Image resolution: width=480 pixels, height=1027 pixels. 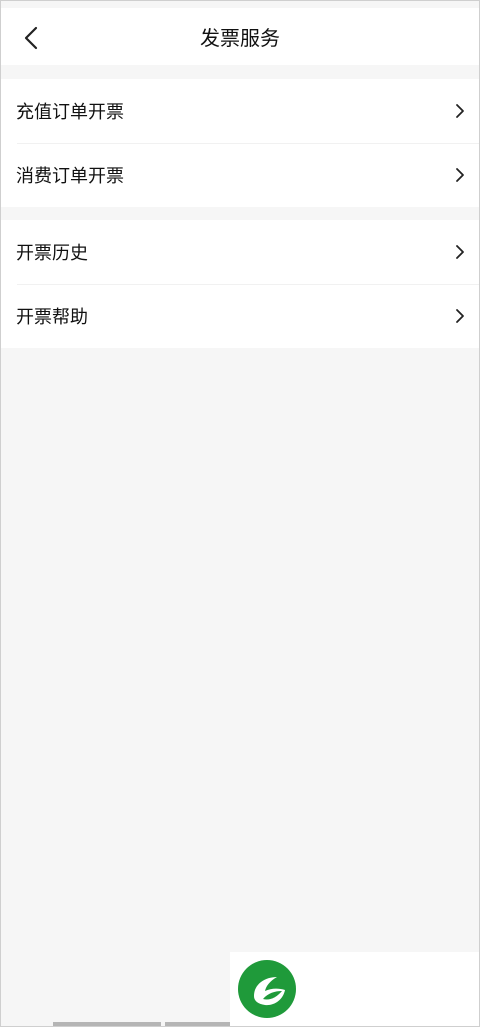 I want to click on top-bar: 发票服务, so click(x=240, y=36).